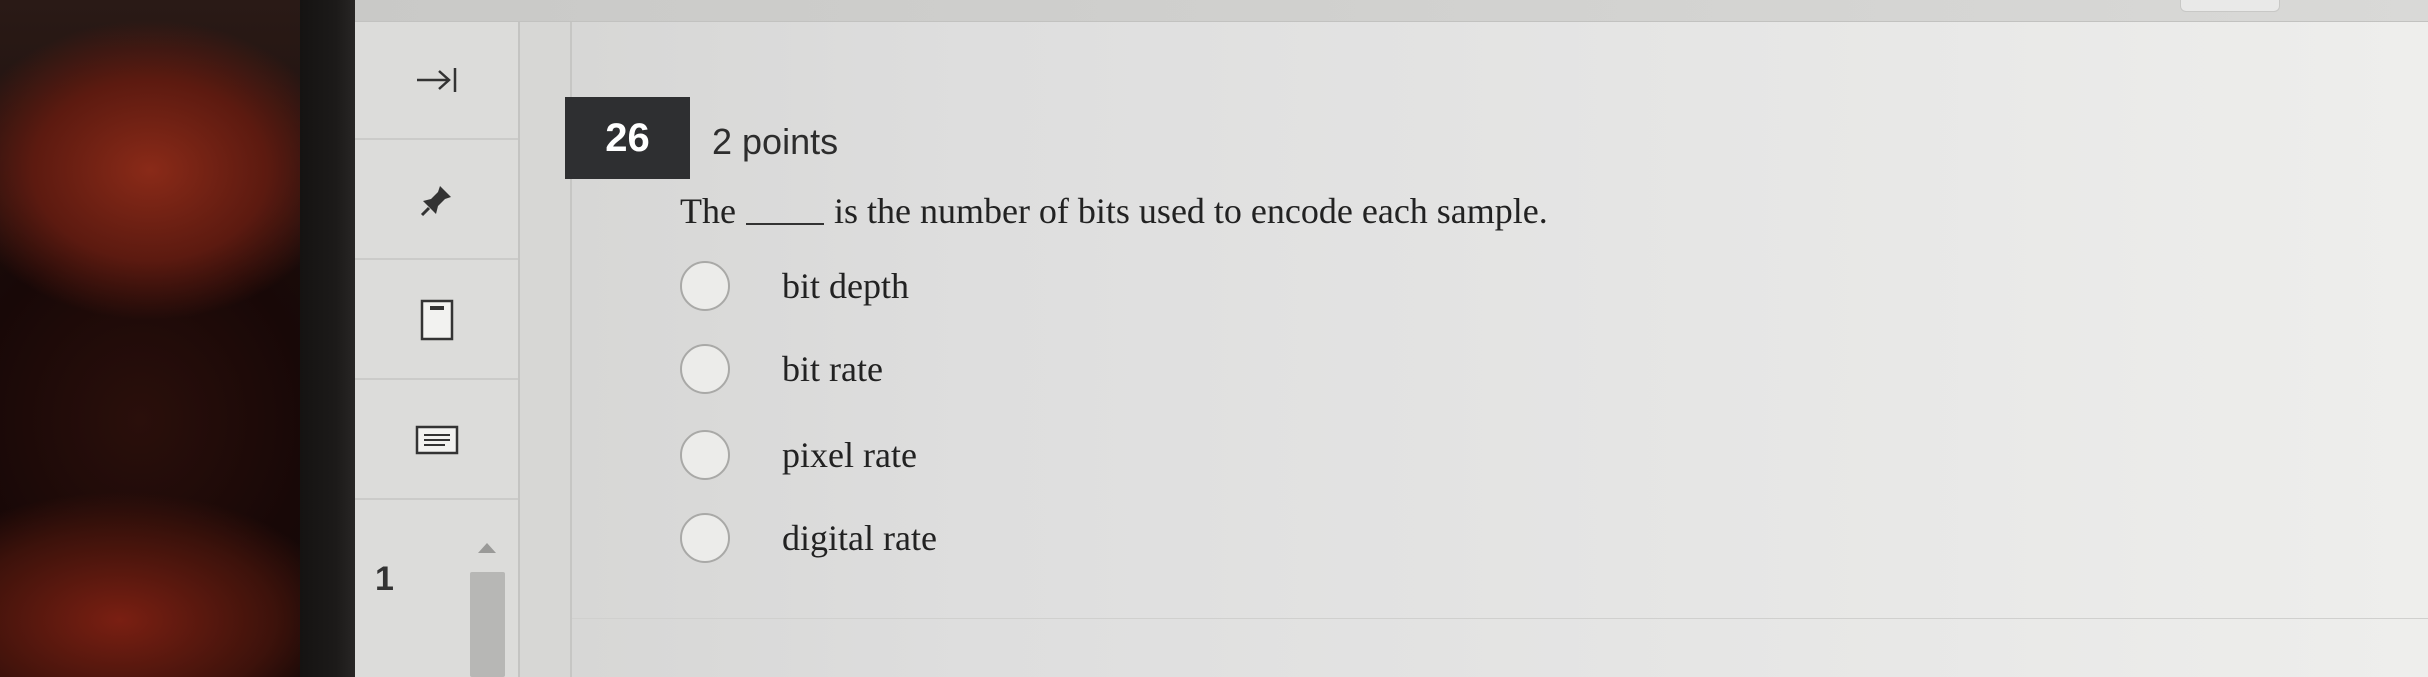 The image size is (2428, 677). What do you see at coordinates (849, 455) in the screenshot?
I see `answer-label: pixel rate` at bounding box center [849, 455].